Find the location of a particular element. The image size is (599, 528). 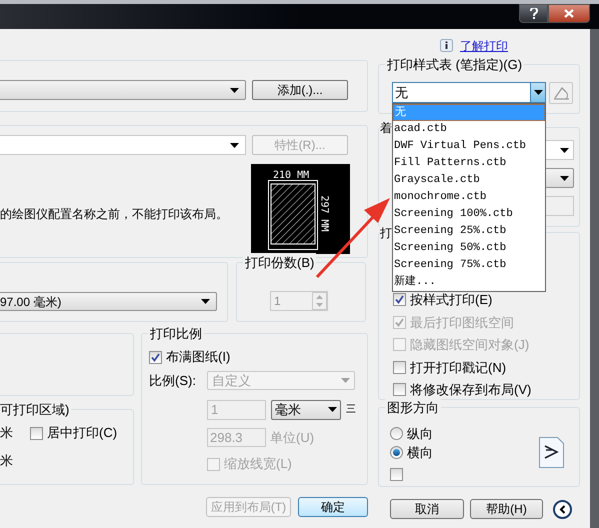

list-option: monochrome.ctb is located at coordinates (469, 197).